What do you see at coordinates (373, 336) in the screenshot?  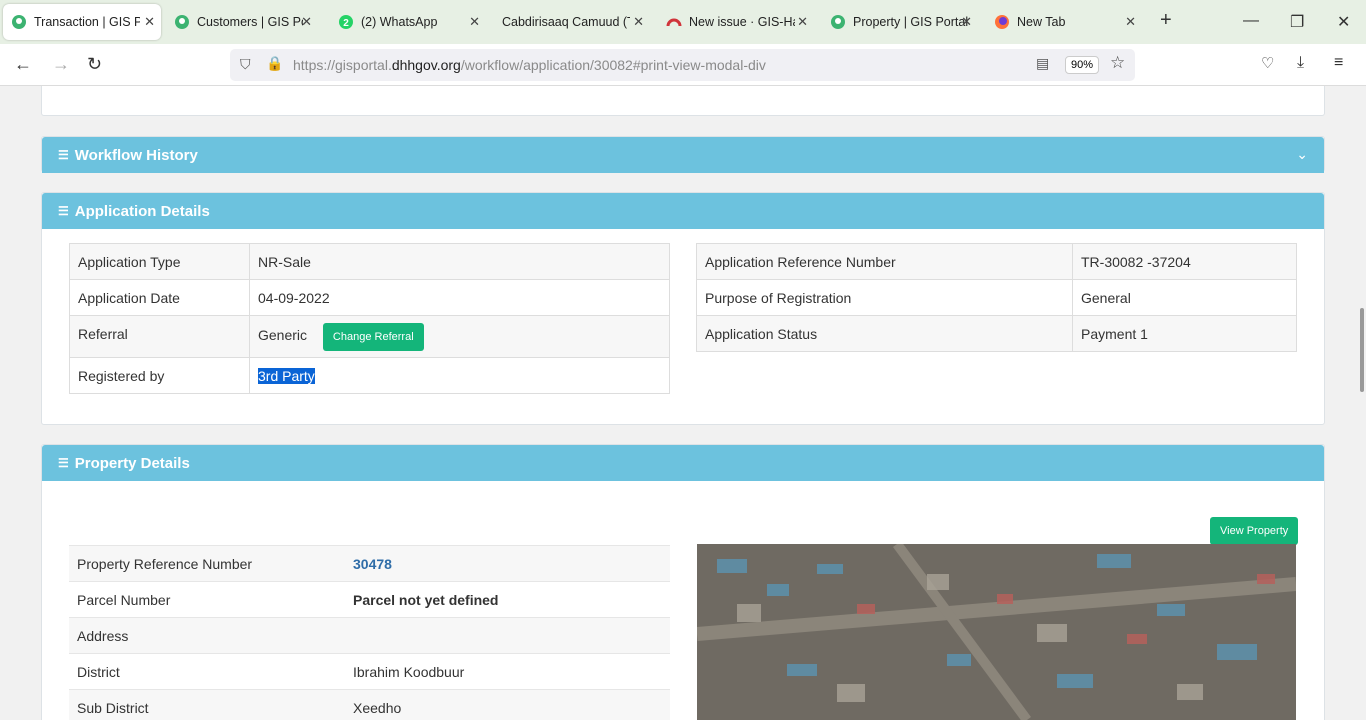 I see `change-referral-button: Change Referral` at bounding box center [373, 336].